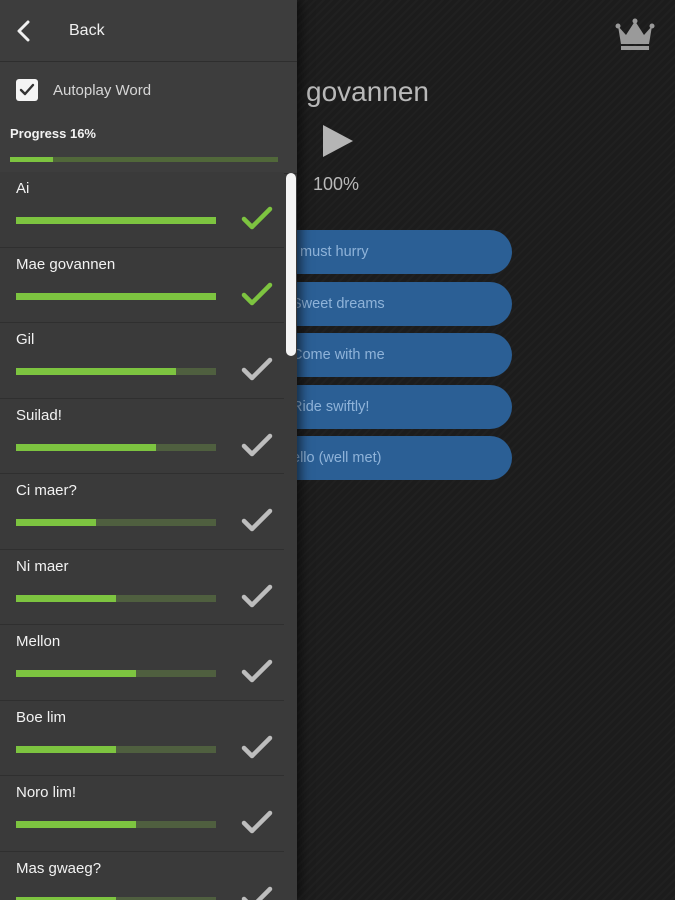 The width and height of the screenshot is (675, 900). What do you see at coordinates (24, 31) in the screenshot?
I see `chevron-left-icon` at bounding box center [24, 31].